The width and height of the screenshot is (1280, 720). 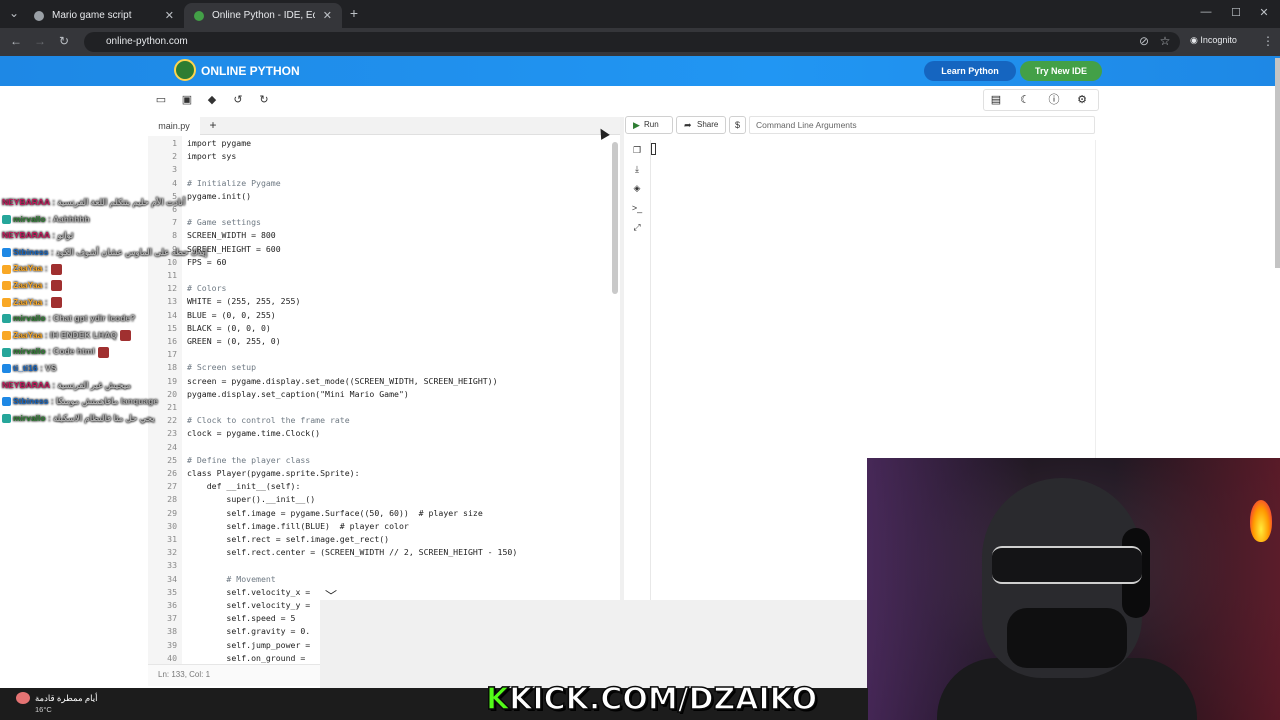 I want to click on share-button: ➦ Share, so click(x=701, y=125).